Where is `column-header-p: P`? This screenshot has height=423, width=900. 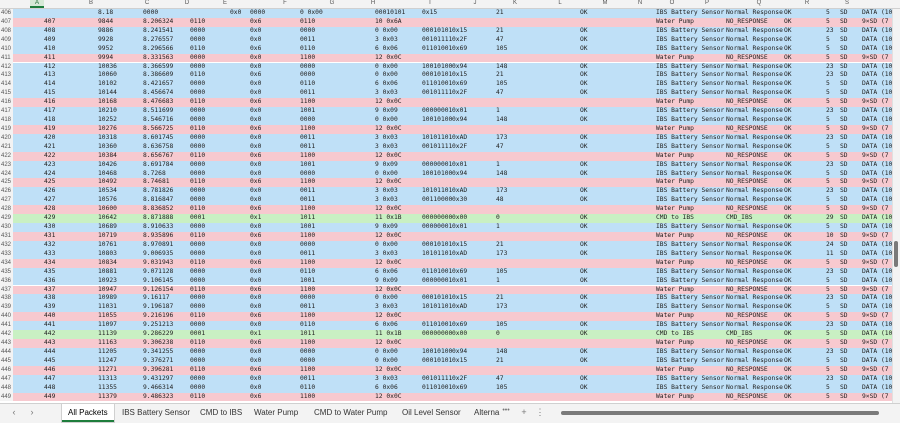 column-header-p: P is located at coordinates (707, 3).